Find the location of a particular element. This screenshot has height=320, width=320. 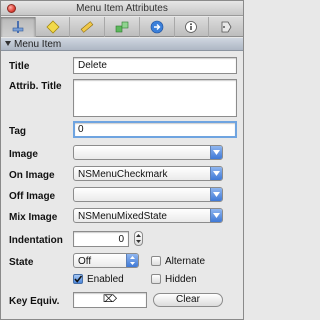

disclosure-triangle-icon is located at coordinates (8, 43).